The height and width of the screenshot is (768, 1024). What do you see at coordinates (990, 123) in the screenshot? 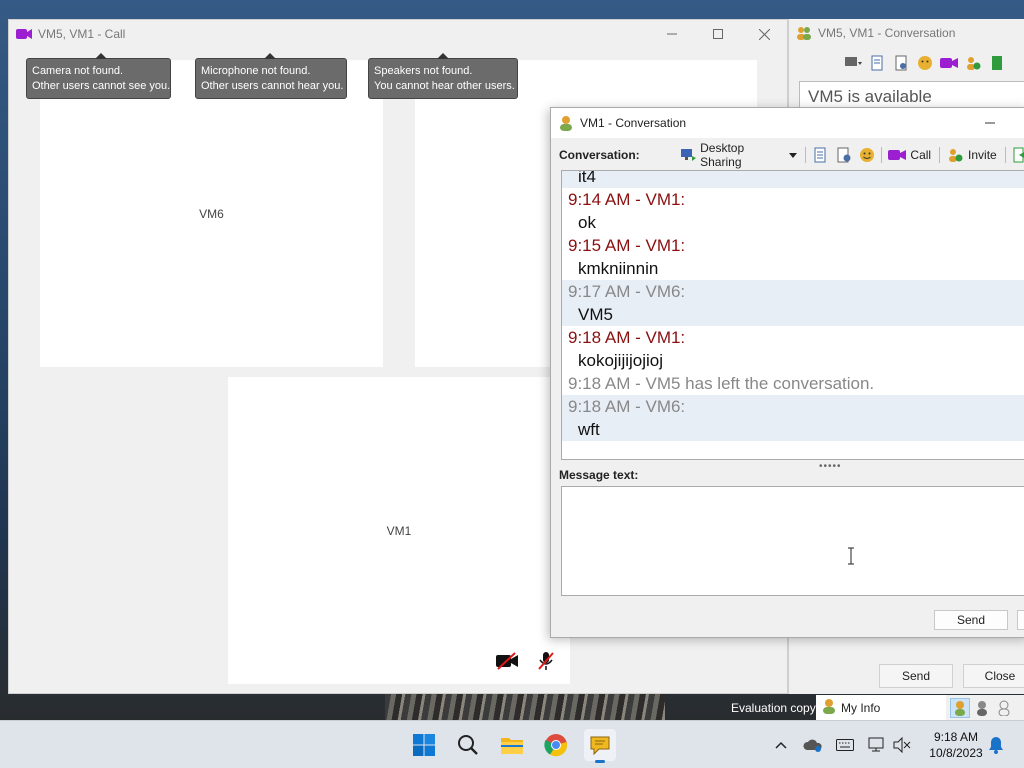
I see `conversation-minimize-button` at bounding box center [990, 123].